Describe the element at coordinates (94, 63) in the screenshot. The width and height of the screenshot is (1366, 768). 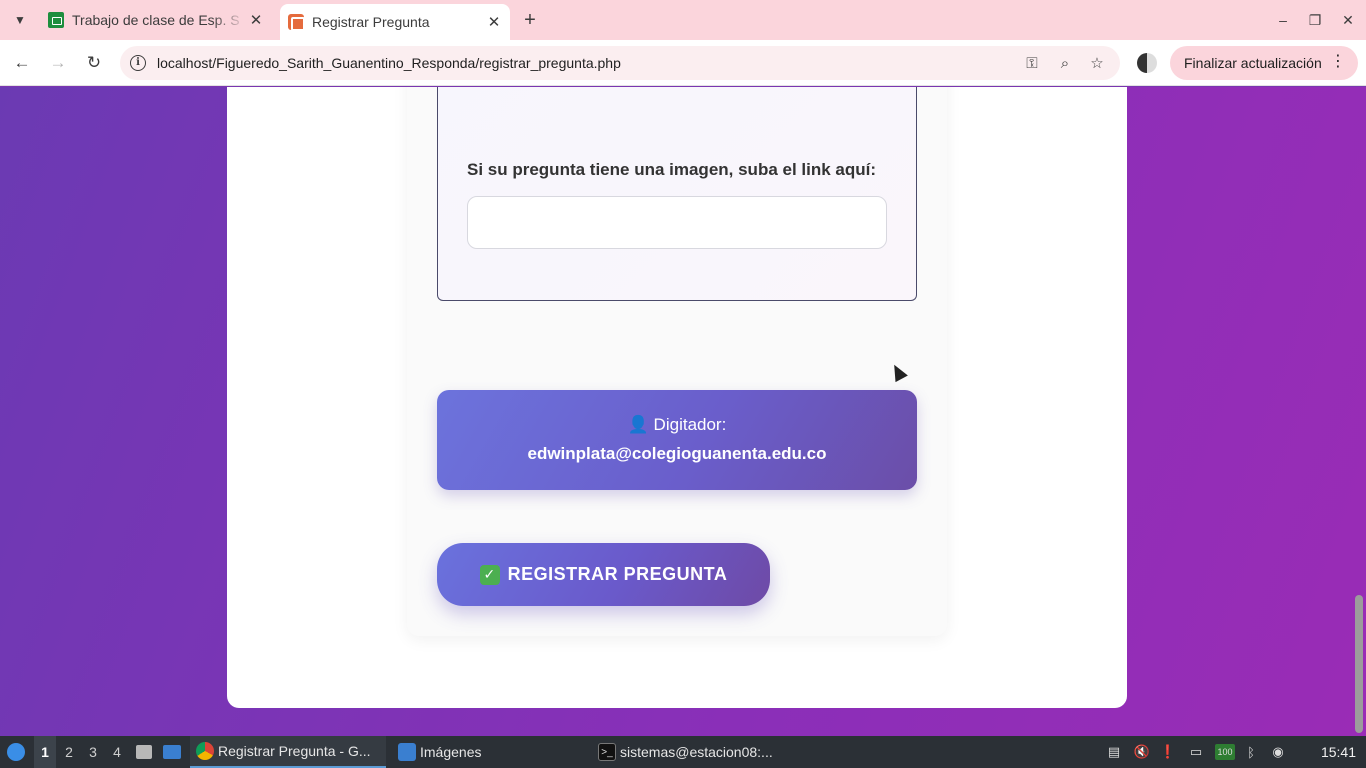
I see `reload-icon: ↻` at that location.